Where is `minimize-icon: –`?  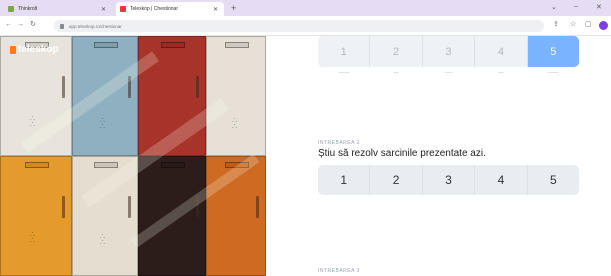
minimize-icon: – is located at coordinates (576, 6).